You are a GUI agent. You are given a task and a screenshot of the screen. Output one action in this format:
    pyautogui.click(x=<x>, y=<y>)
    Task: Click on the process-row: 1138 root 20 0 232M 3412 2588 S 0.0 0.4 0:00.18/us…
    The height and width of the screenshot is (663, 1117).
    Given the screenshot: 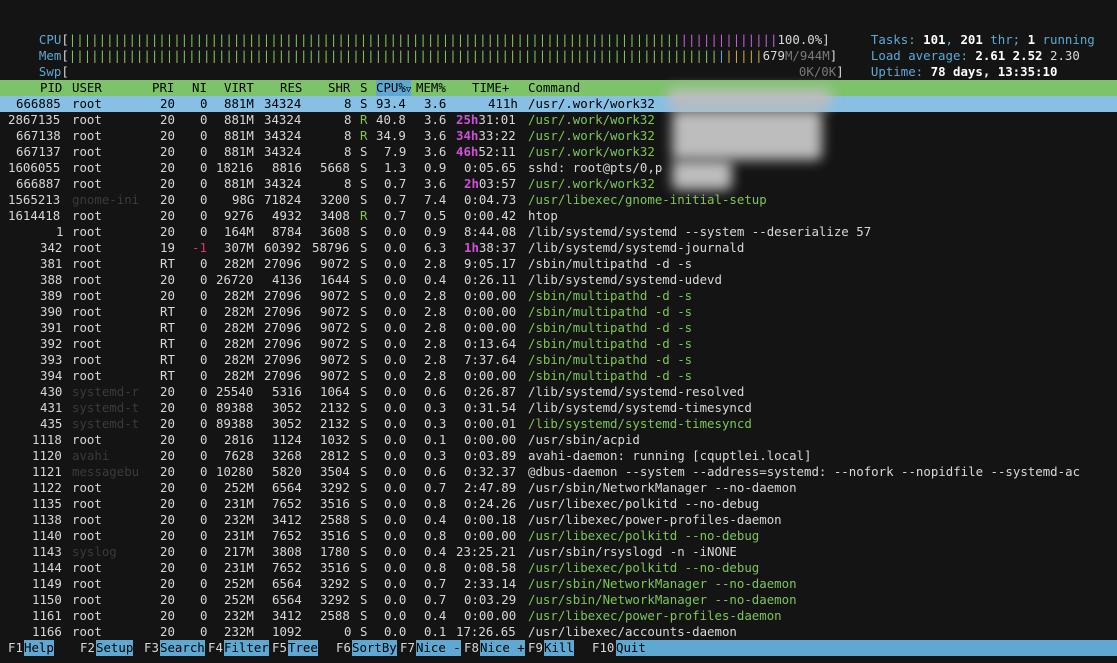 What is the action you would take?
    pyautogui.click(x=558, y=520)
    